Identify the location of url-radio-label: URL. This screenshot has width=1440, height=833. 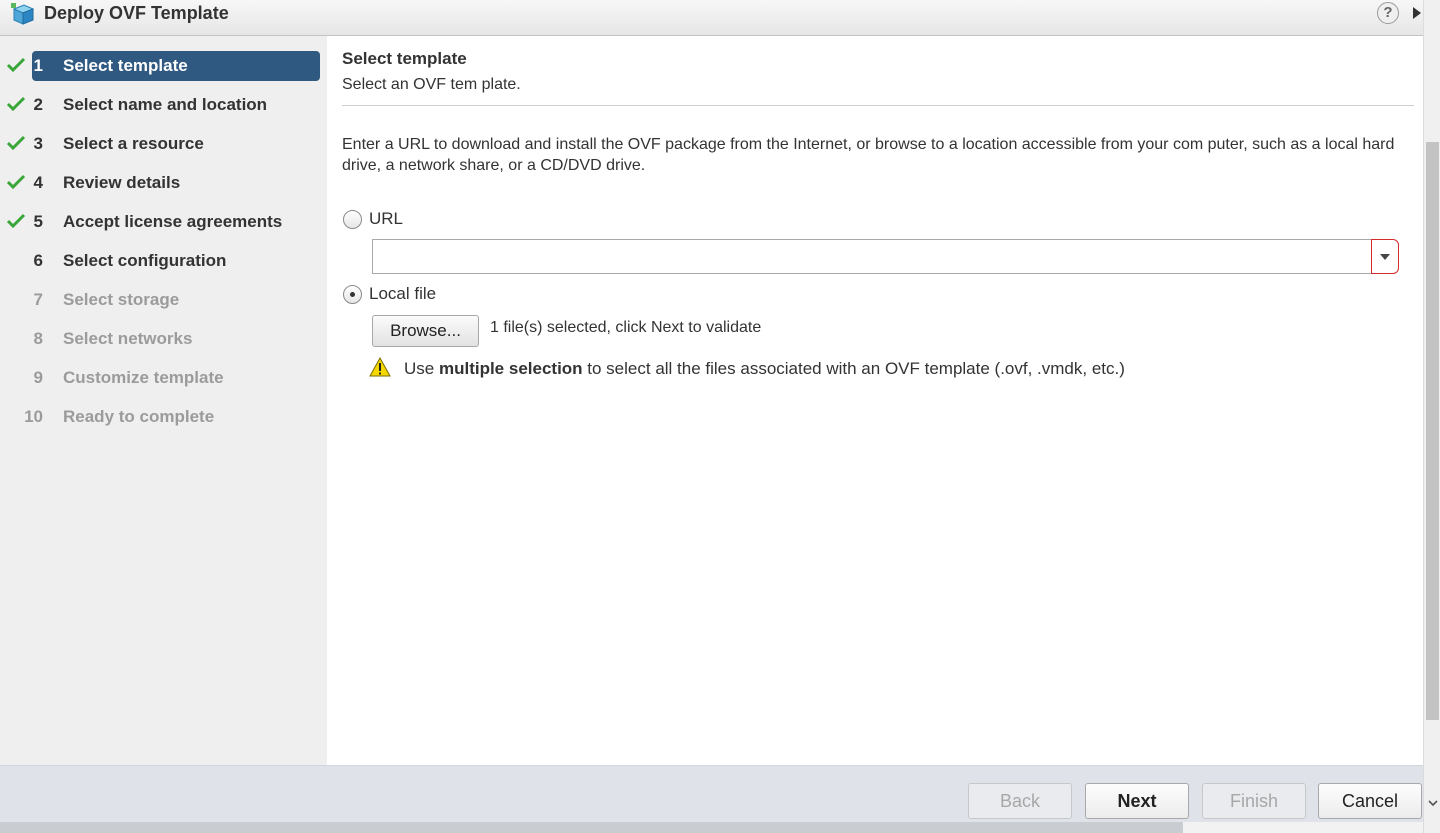
(386, 219).